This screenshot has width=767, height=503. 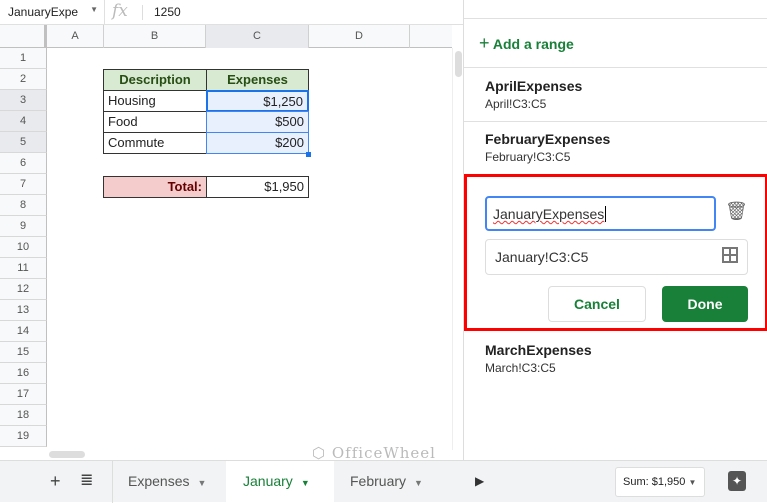 What do you see at coordinates (55, 482) in the screenshot?
I see `add-sheet-button: +` at bounding box center [55, 482].